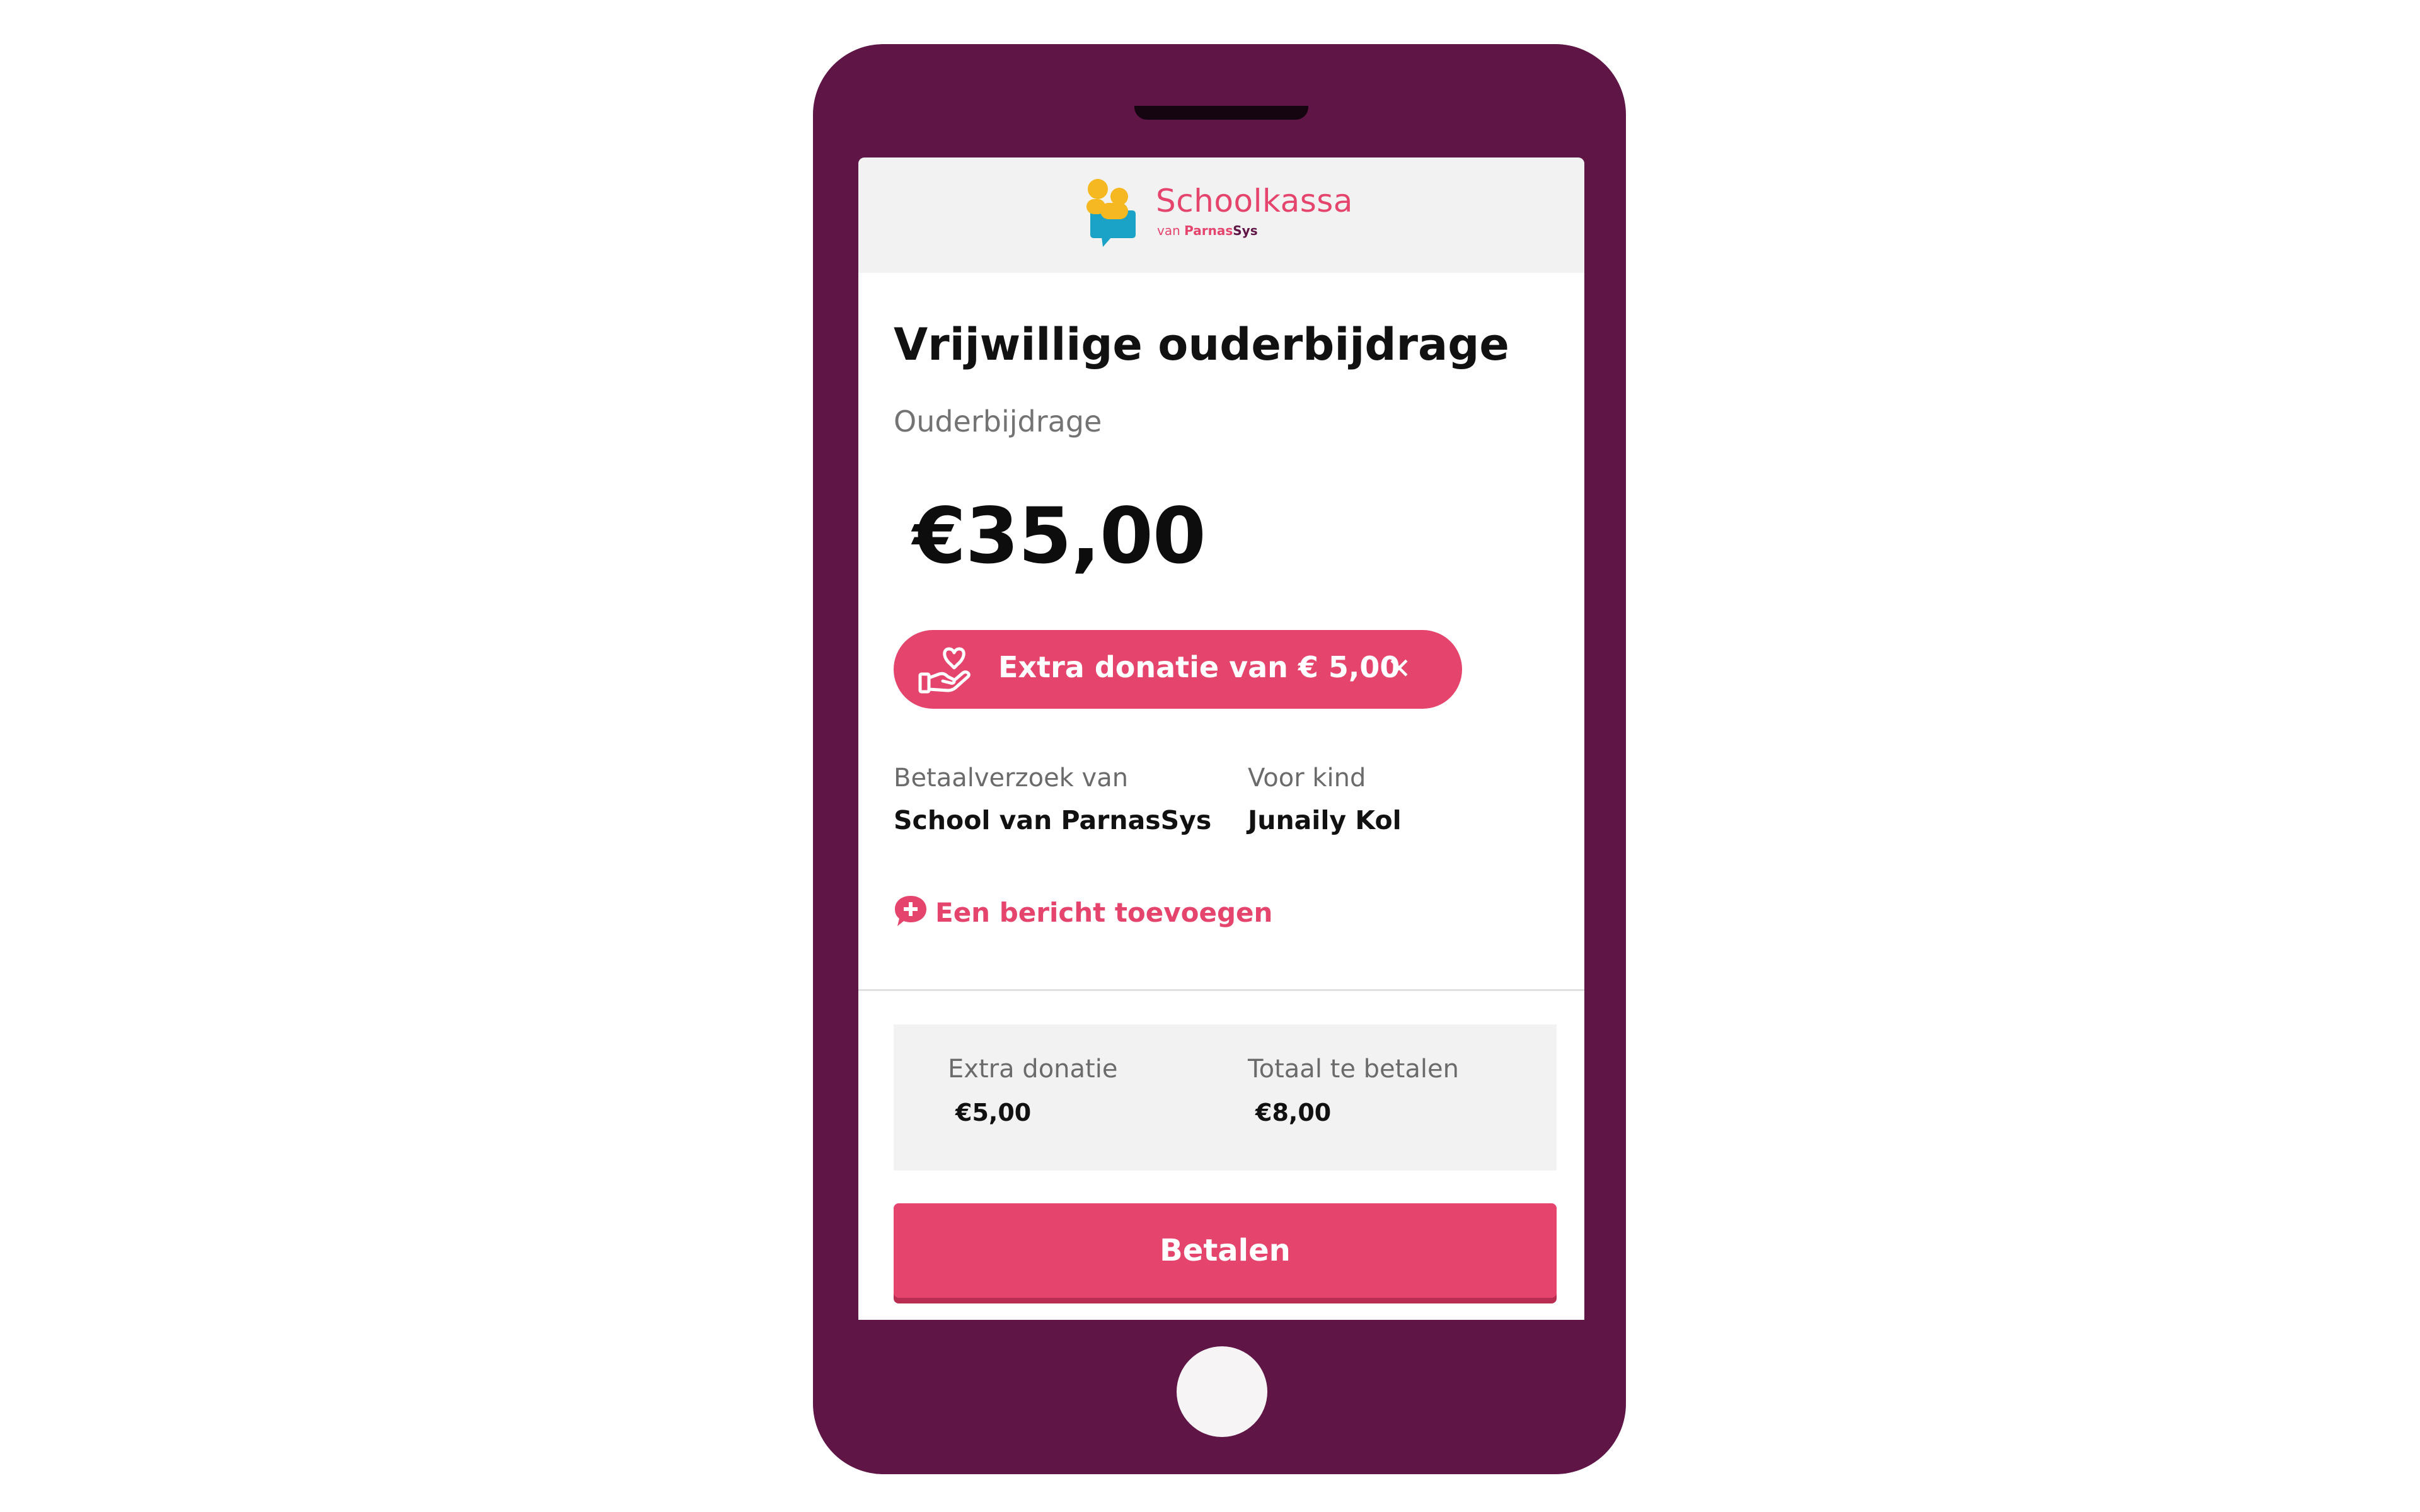 The width and height of the screenshot is (2420, 1512). Describe the element at coordinates (1221, 990) in the screenshot. I see `section-divider` at that location.